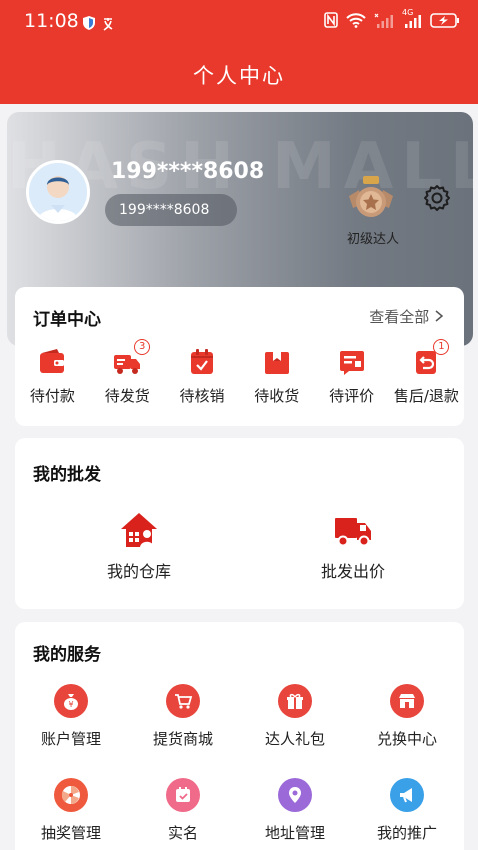 The width and height of the screenshot is (478, 850). I want to click on chevron-right-icon, so click(439, 317).